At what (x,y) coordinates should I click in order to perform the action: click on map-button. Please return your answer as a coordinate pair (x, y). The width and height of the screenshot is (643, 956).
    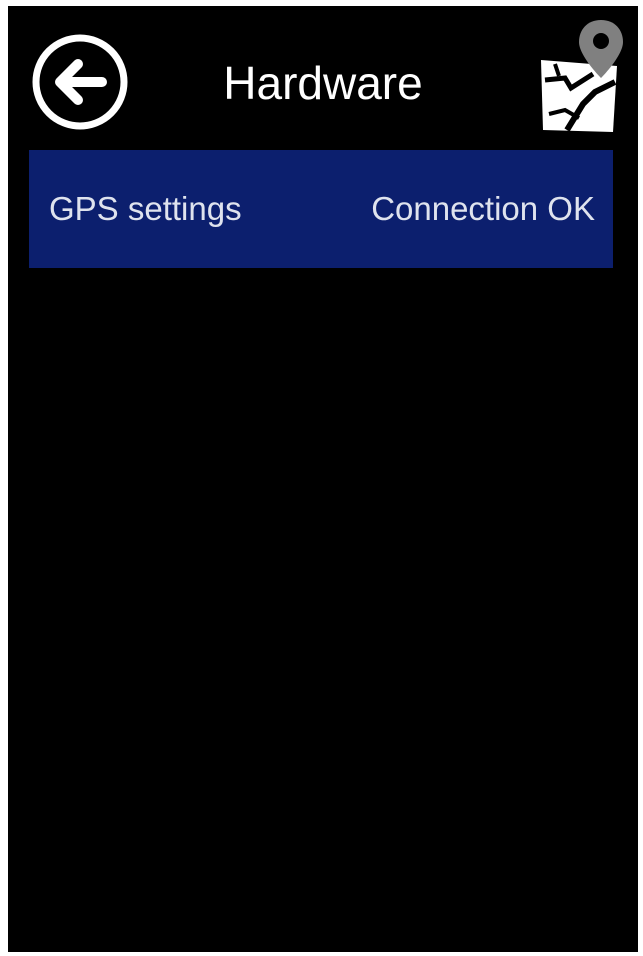
    Looking at the image, I should click on (581, 77).